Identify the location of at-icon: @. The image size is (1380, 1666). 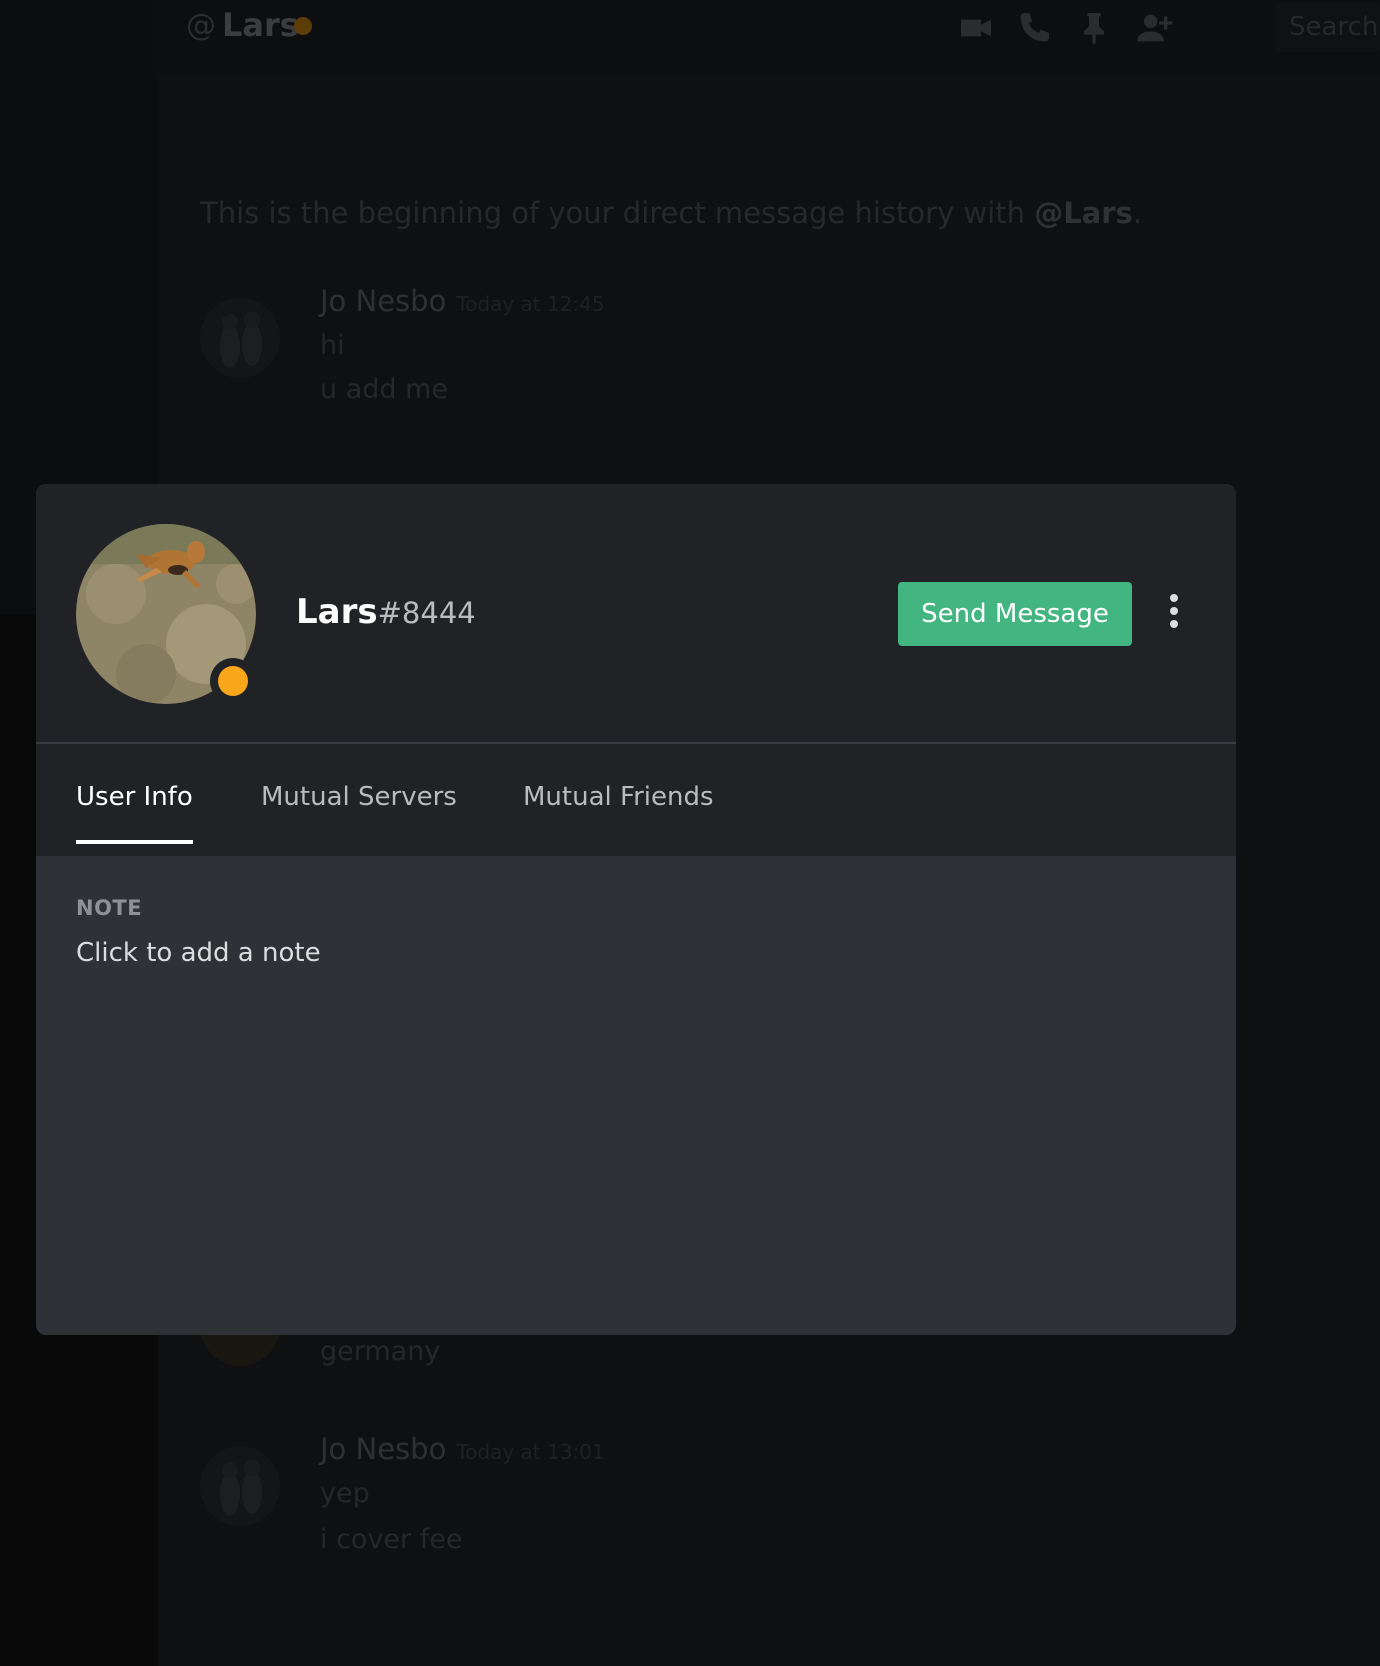
(201, 25).